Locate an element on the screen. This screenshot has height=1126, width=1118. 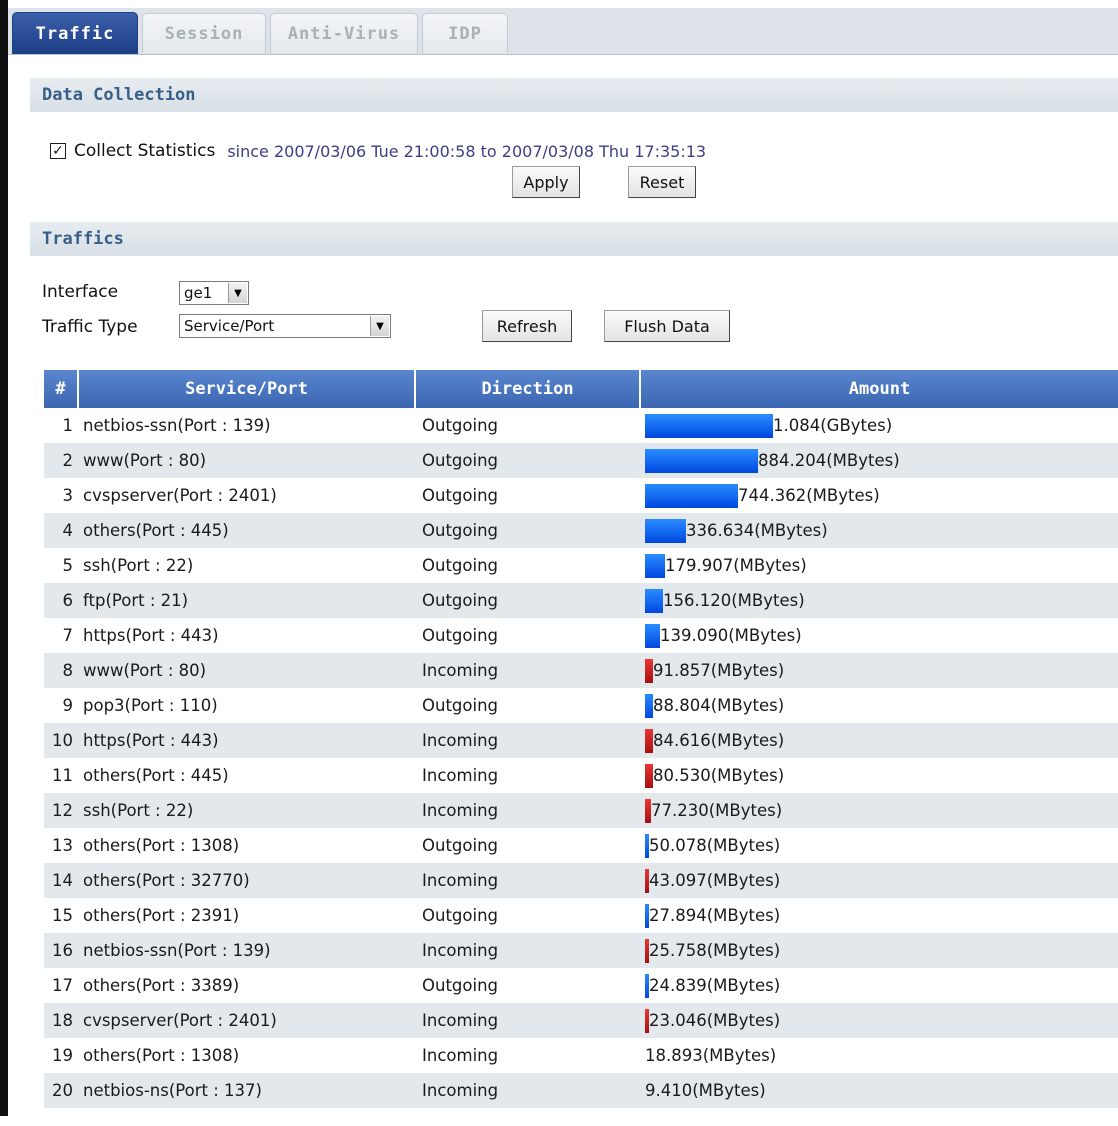
table-row: 9 pop3(Port : 110) Outgoing 88.804(MBytes) is located at coordinates (581, 705).